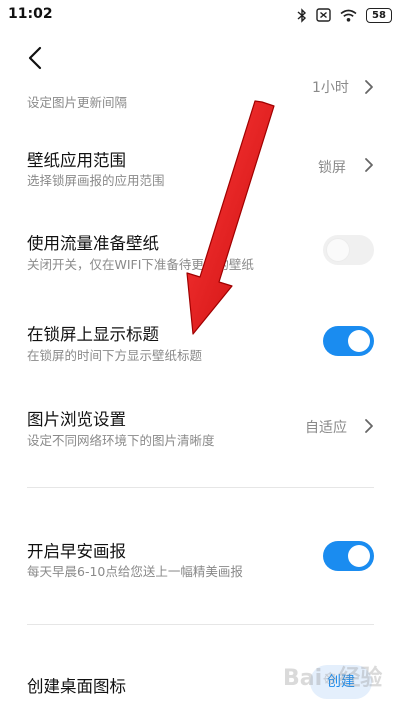 Image resolution: width=400 pixels, height=711 pixels. I want to click on desktop-icon-title: 创建桌面图标, so click(76, 686).